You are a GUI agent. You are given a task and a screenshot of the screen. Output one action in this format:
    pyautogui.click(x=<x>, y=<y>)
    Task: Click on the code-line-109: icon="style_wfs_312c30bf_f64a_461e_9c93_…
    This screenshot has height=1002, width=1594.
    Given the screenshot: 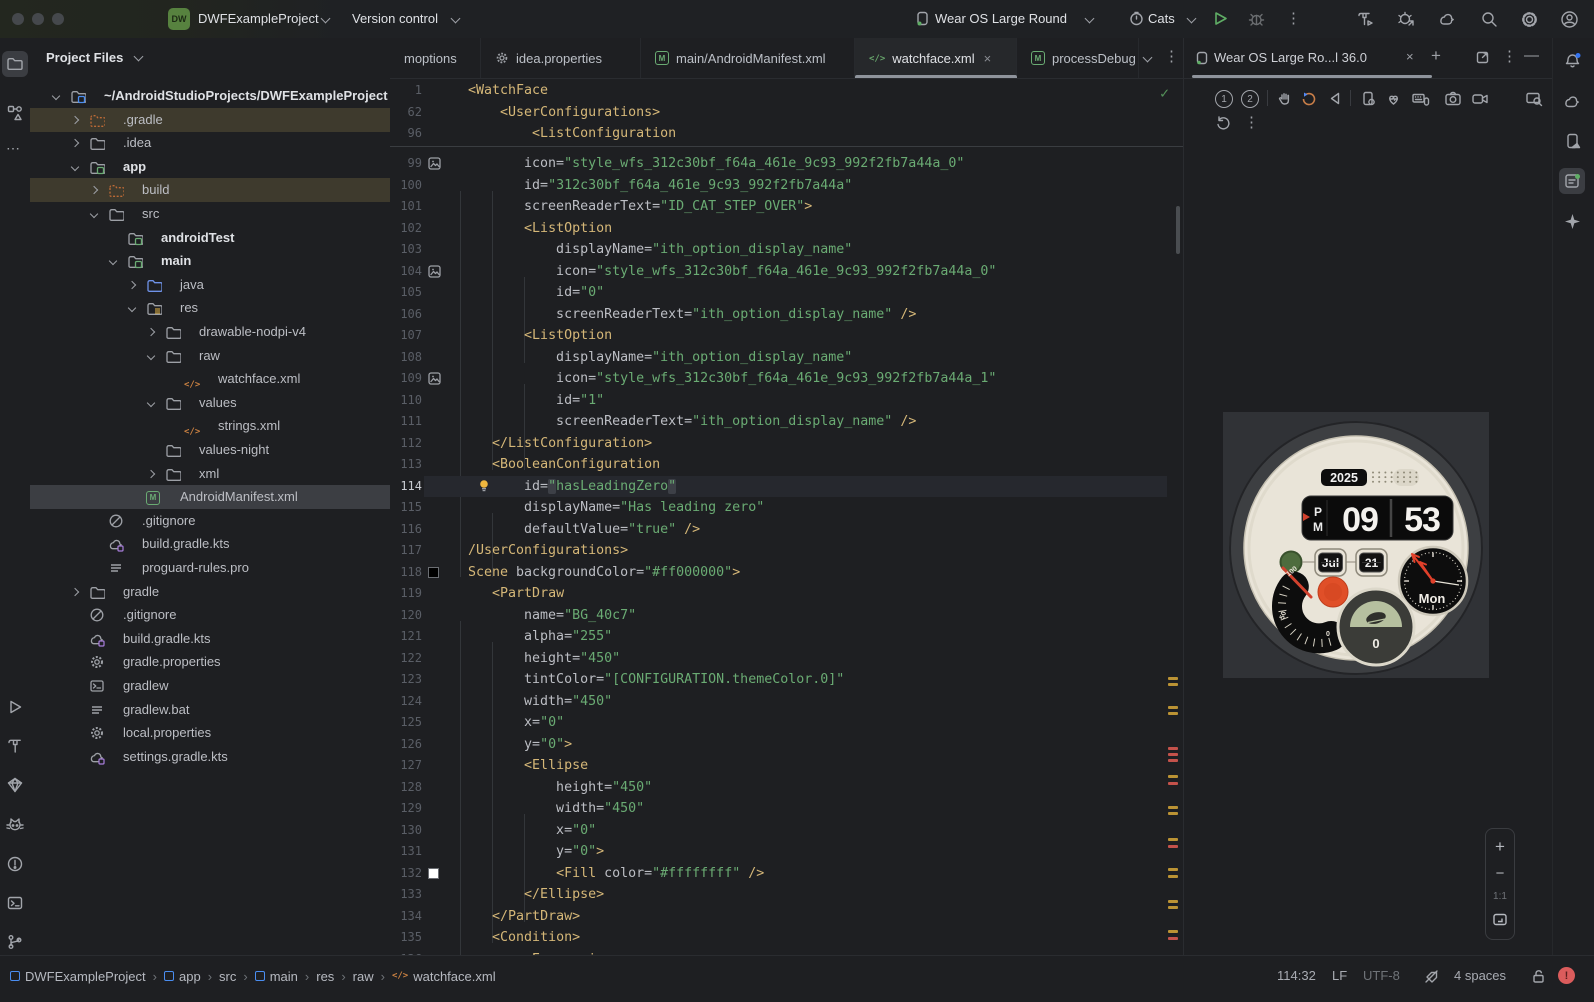 What is the action you would take?
    pyautogui.click(x=732, y=379)
    